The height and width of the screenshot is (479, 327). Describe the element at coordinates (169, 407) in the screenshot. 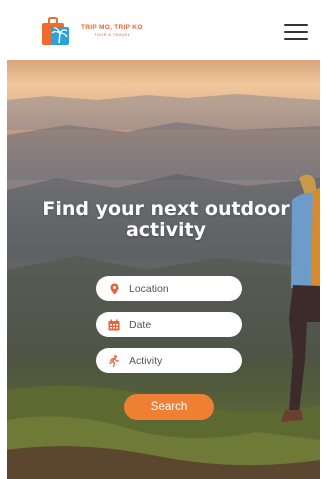

I see `search-button: Search` at that location.